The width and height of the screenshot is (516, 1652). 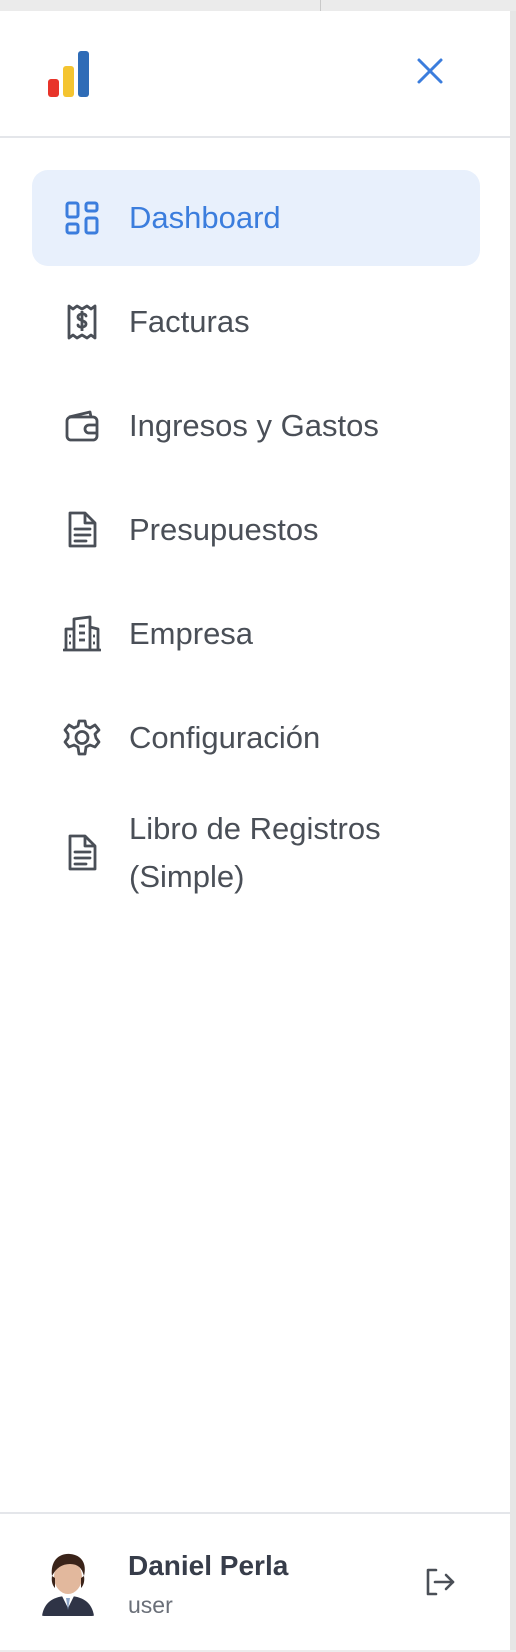 I want to click on sidebar-item-ingresos-gastos: Ingresos y Gastos, so click(x=256, y=426).